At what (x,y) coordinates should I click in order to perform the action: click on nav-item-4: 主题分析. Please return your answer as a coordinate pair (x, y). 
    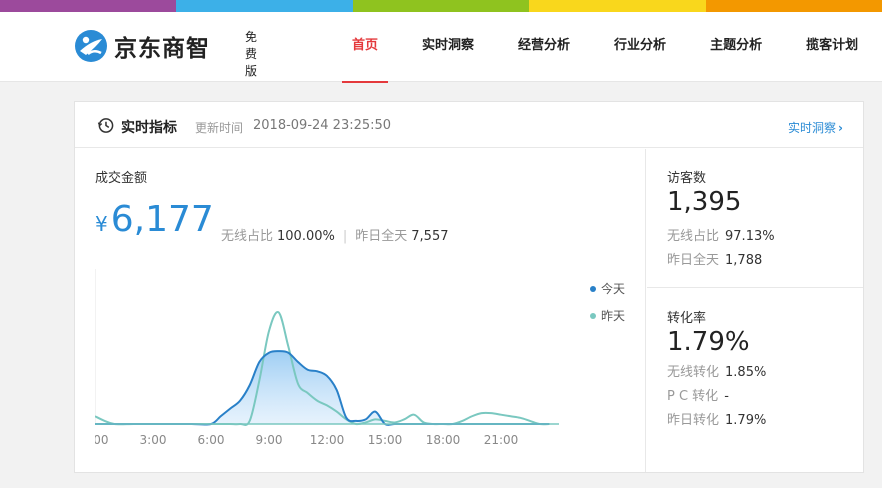
    Looking at the image, I should click on (736, 47).